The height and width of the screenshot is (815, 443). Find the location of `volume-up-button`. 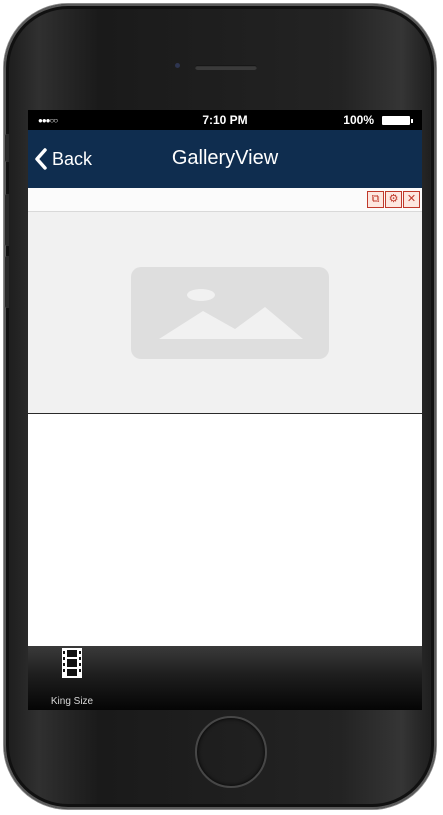

volume-up-button is located at coordinates (6, 220).